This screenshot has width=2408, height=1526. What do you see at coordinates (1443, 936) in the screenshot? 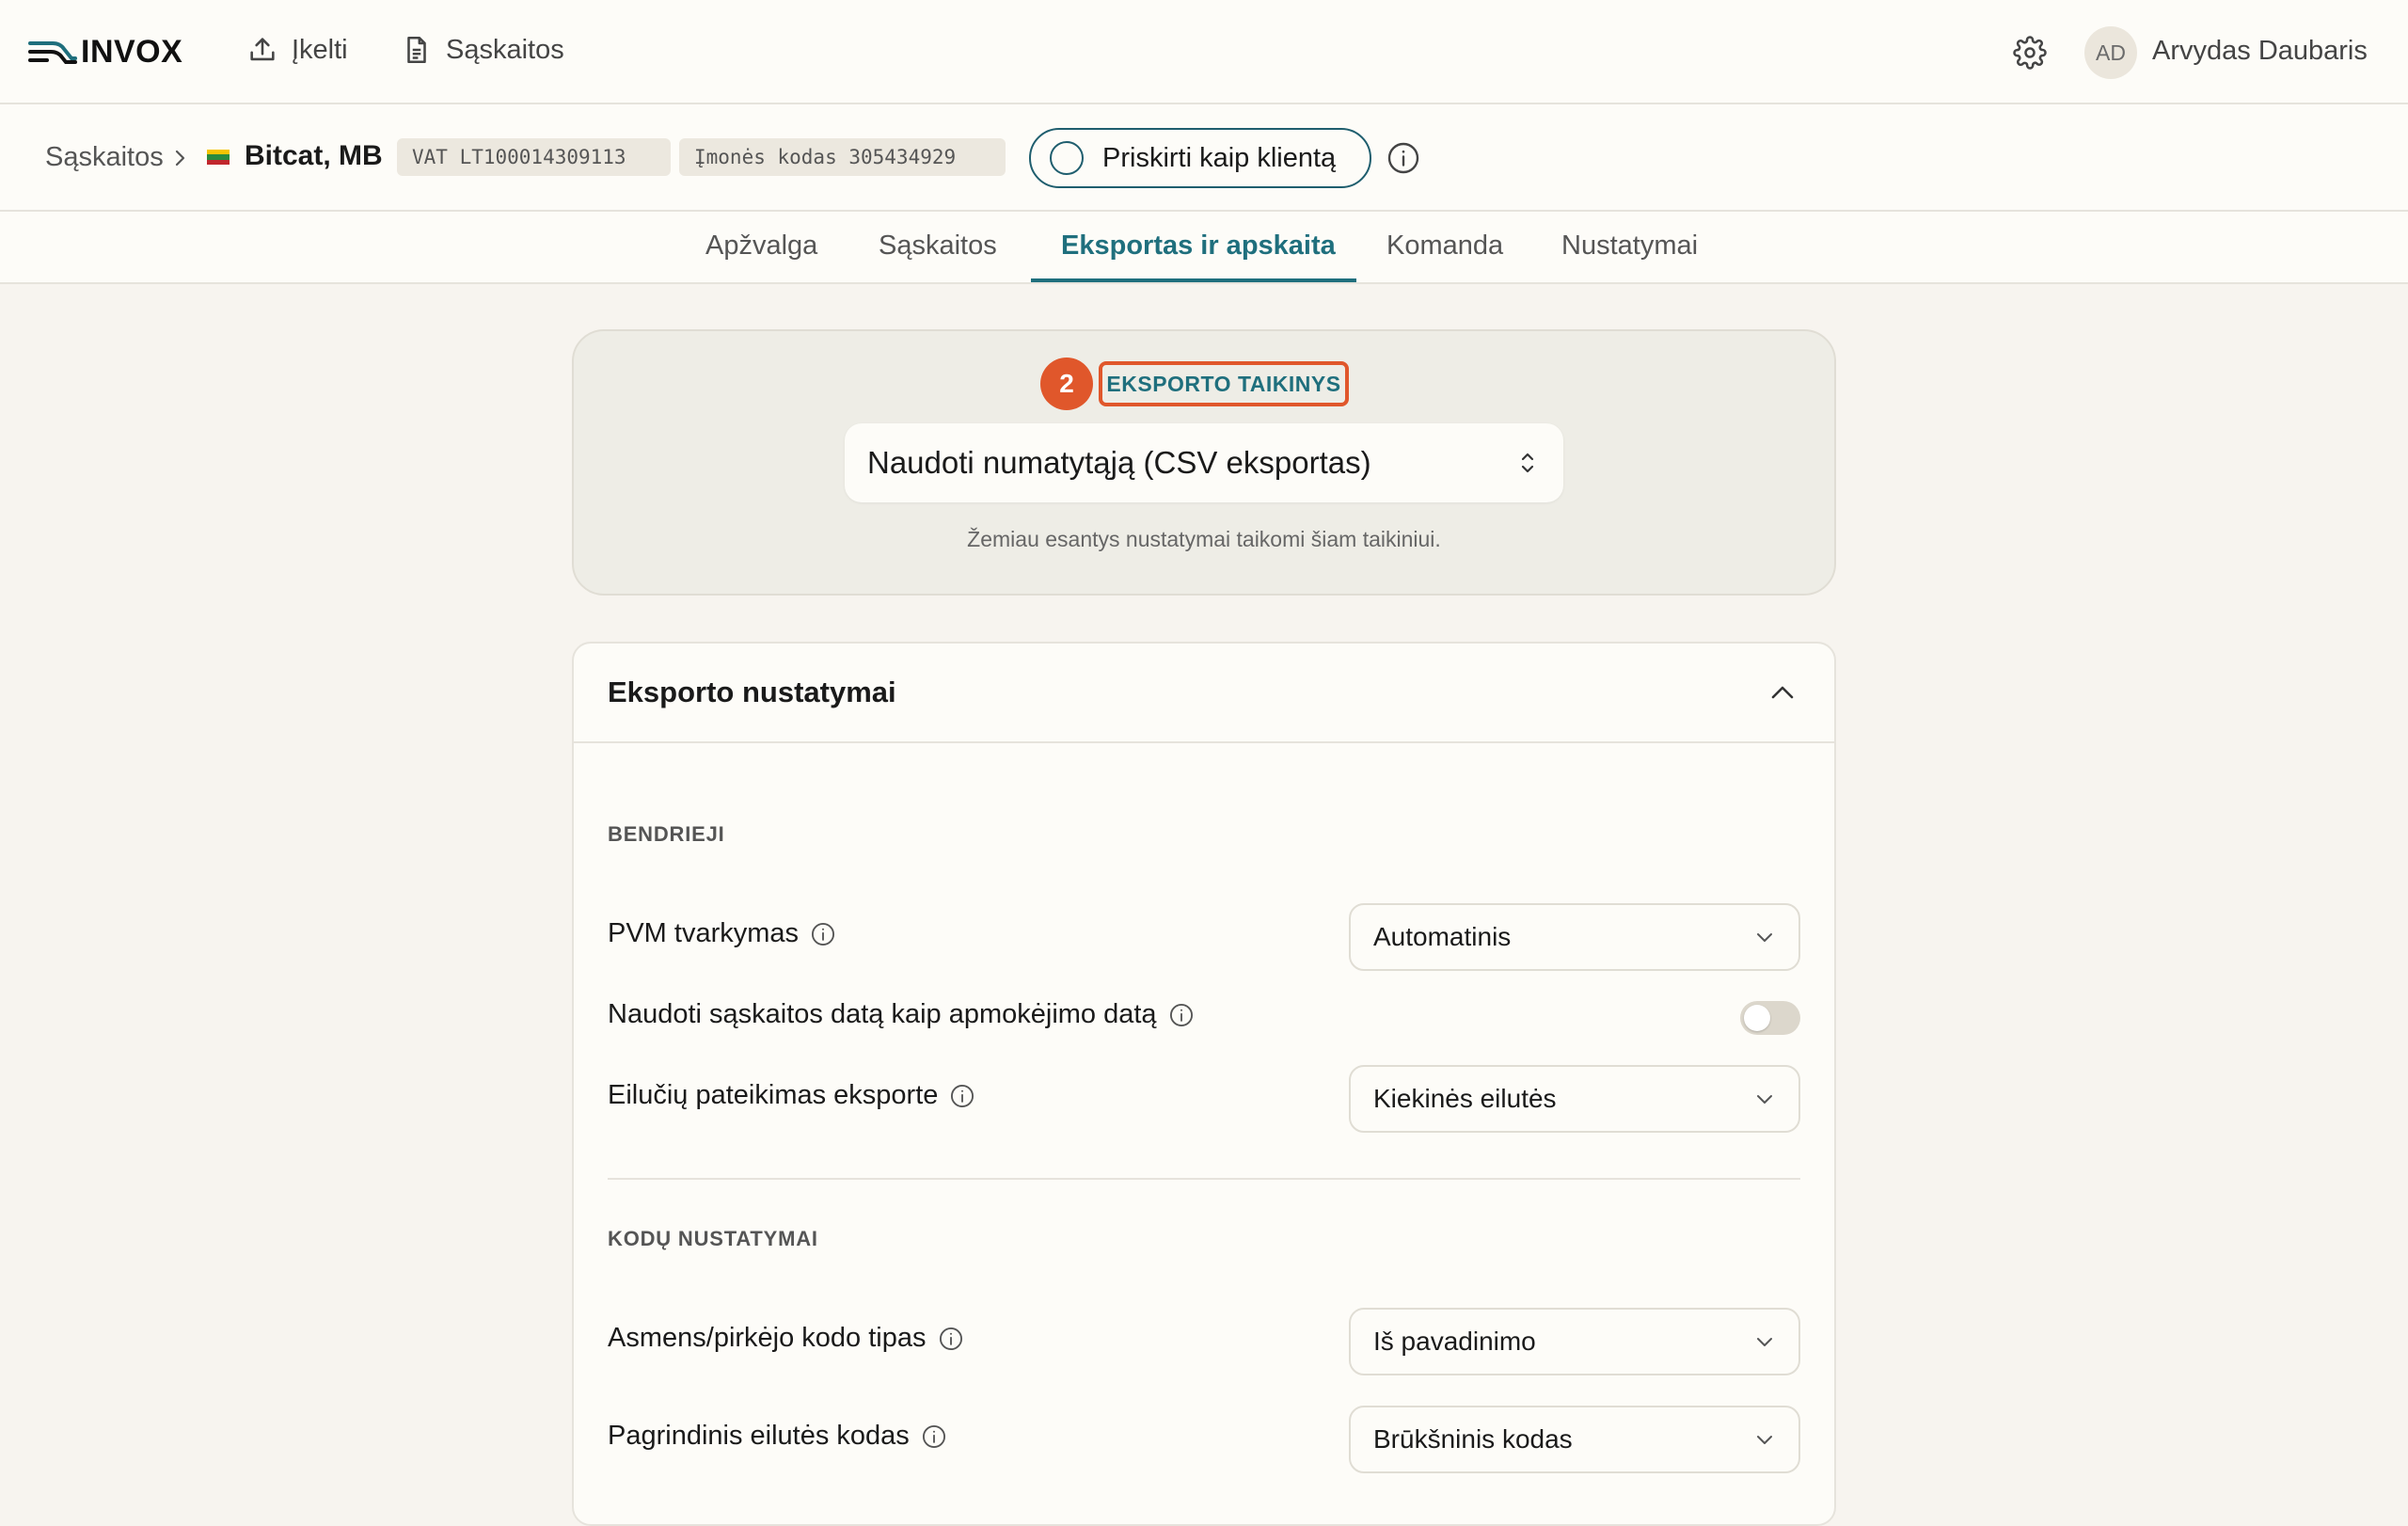
I see `vat-handling-value: Automatinis` at bounding box center [1443, 936].